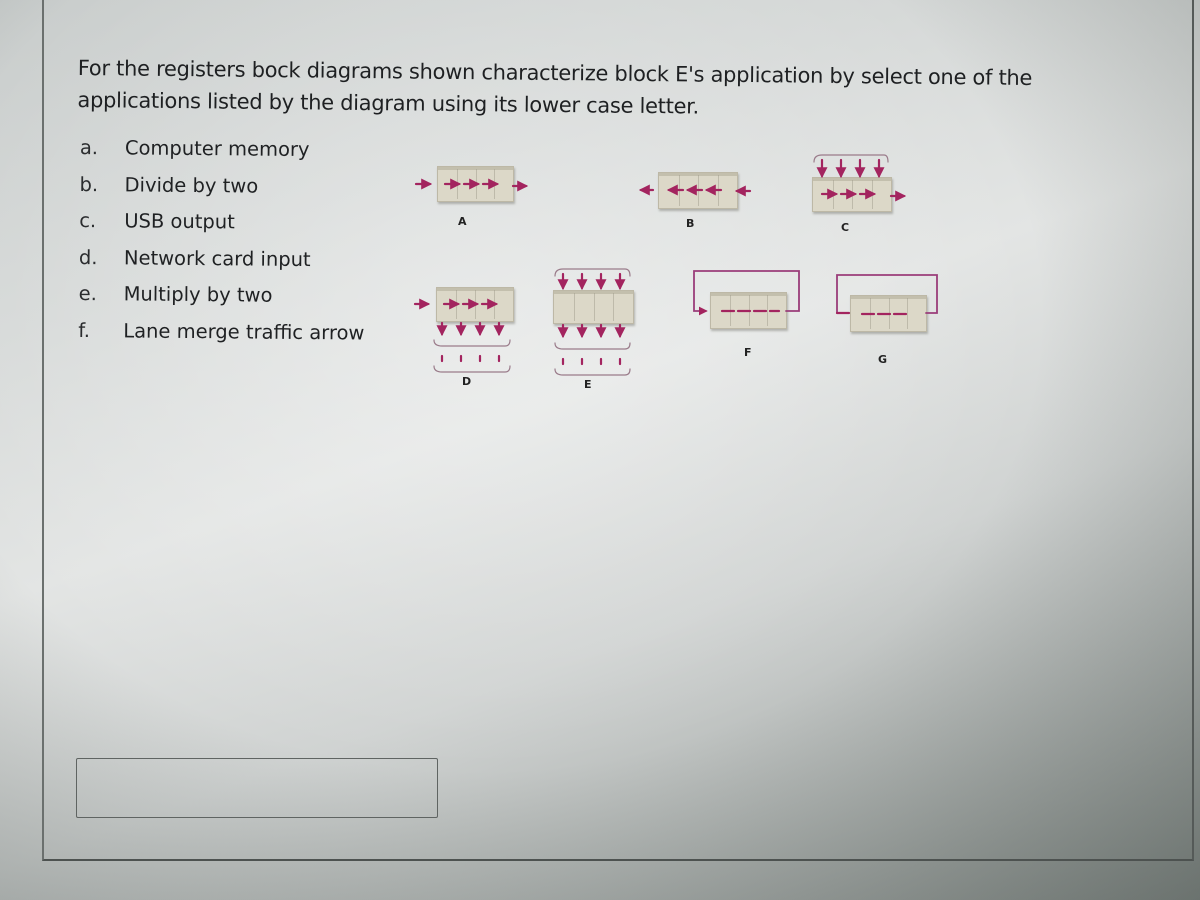 This screenshot has width=1200, height=900. Describe the element at coordinates (695, 190) in the screenshot. I see `diagram-b-arrows` at that location.